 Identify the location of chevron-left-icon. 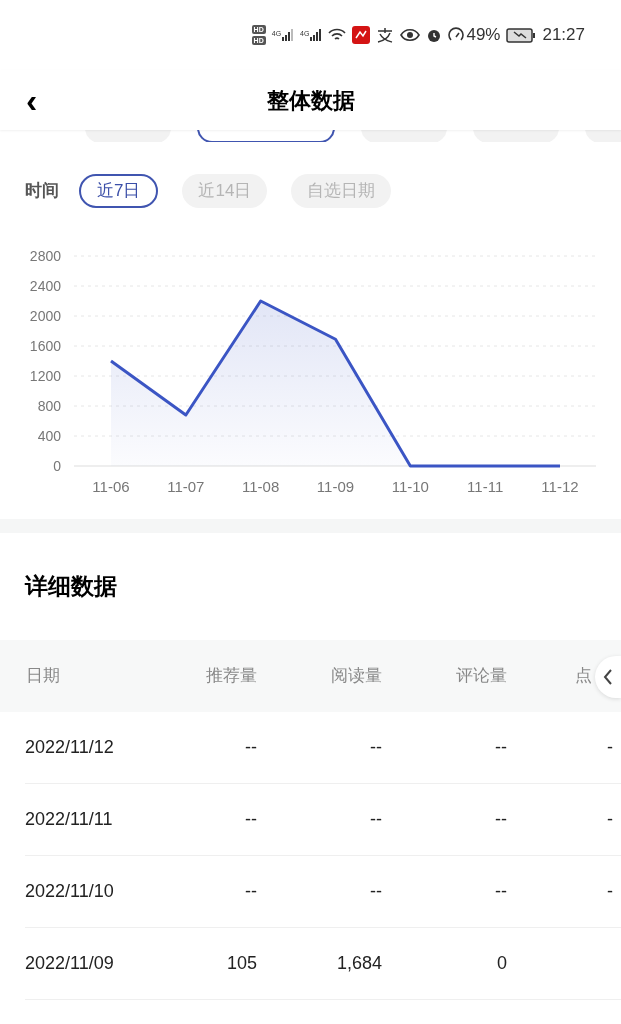
(608, 676).